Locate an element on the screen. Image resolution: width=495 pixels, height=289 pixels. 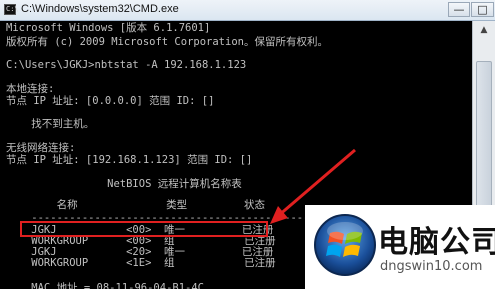
table-row: WORKGROUP <1E> 组 已注册 is located at coordinates (141, 263).